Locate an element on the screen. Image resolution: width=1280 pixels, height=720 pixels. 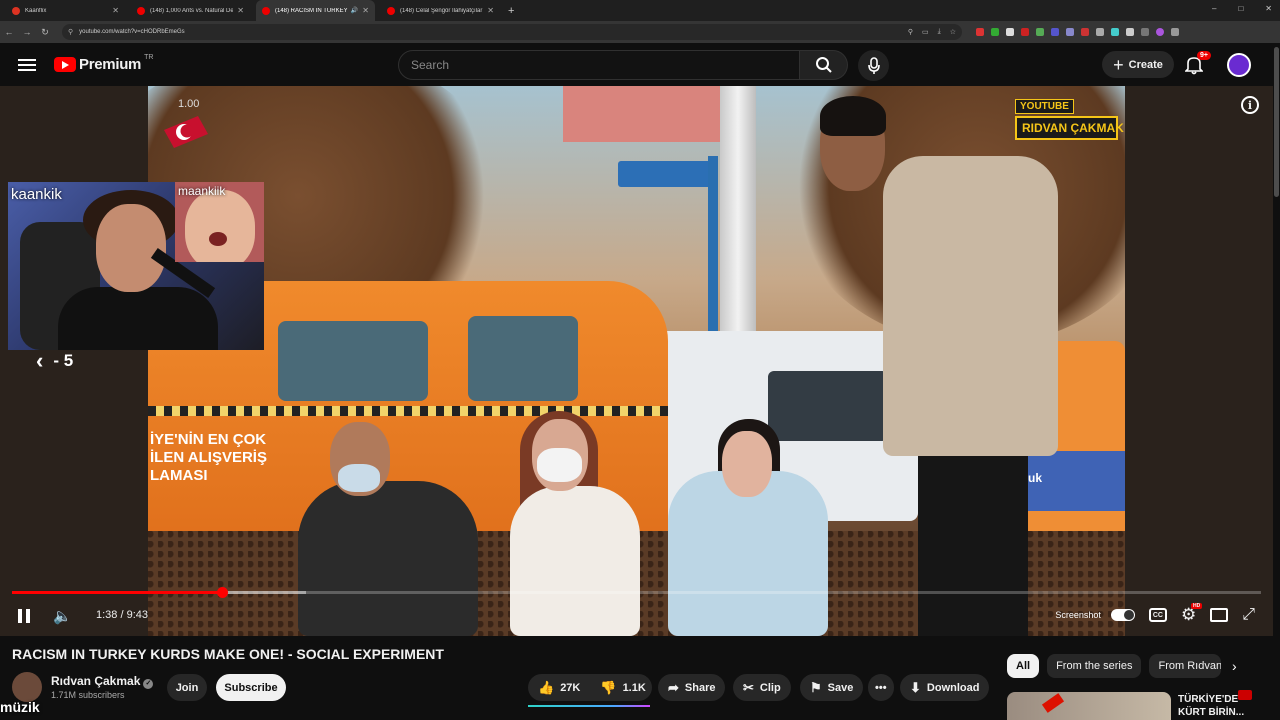
reload-icon: ↻ is located at coordinates (45, 32).